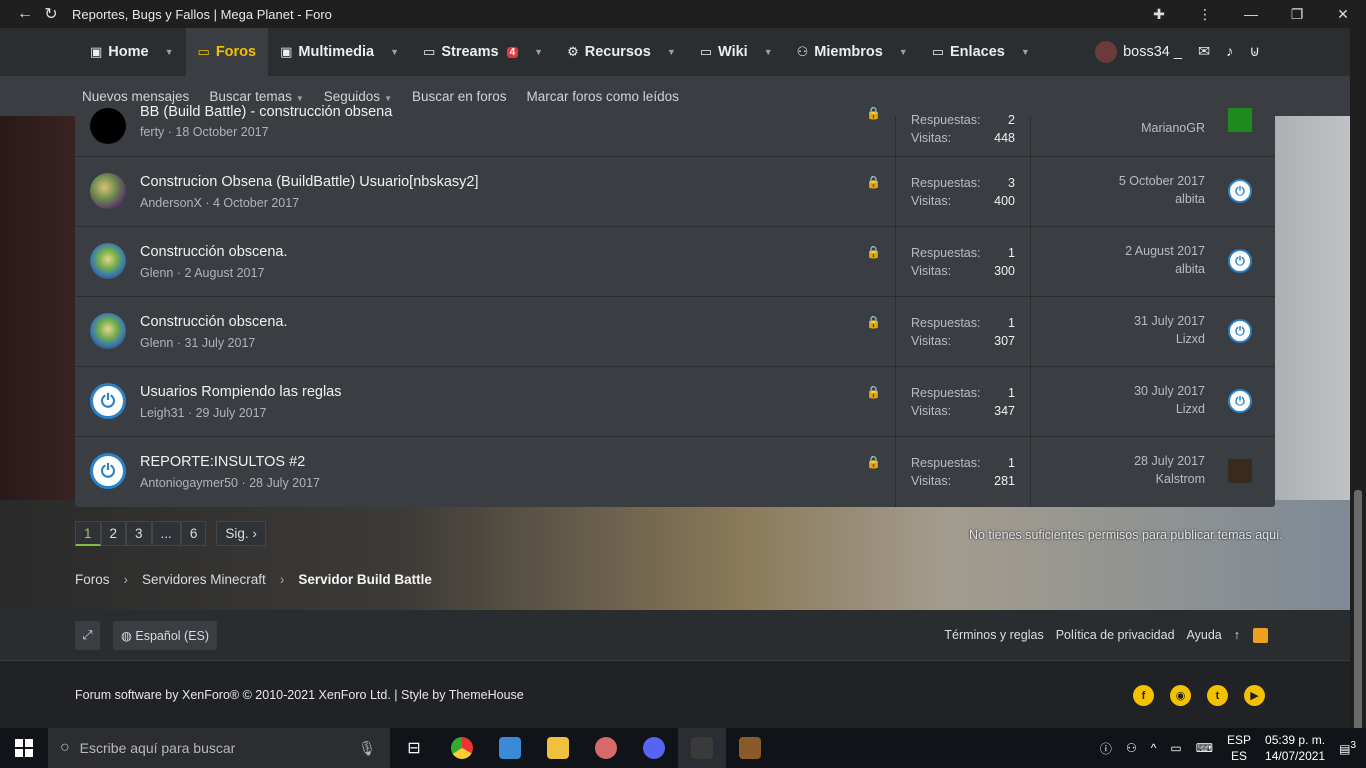 The image size is (1366, 768). What do you see at coordinates (1295, 748) in the screenshot?
I see `clock: 05:39 p. m. 14/07/2021` at bounding box center [1295, 748].